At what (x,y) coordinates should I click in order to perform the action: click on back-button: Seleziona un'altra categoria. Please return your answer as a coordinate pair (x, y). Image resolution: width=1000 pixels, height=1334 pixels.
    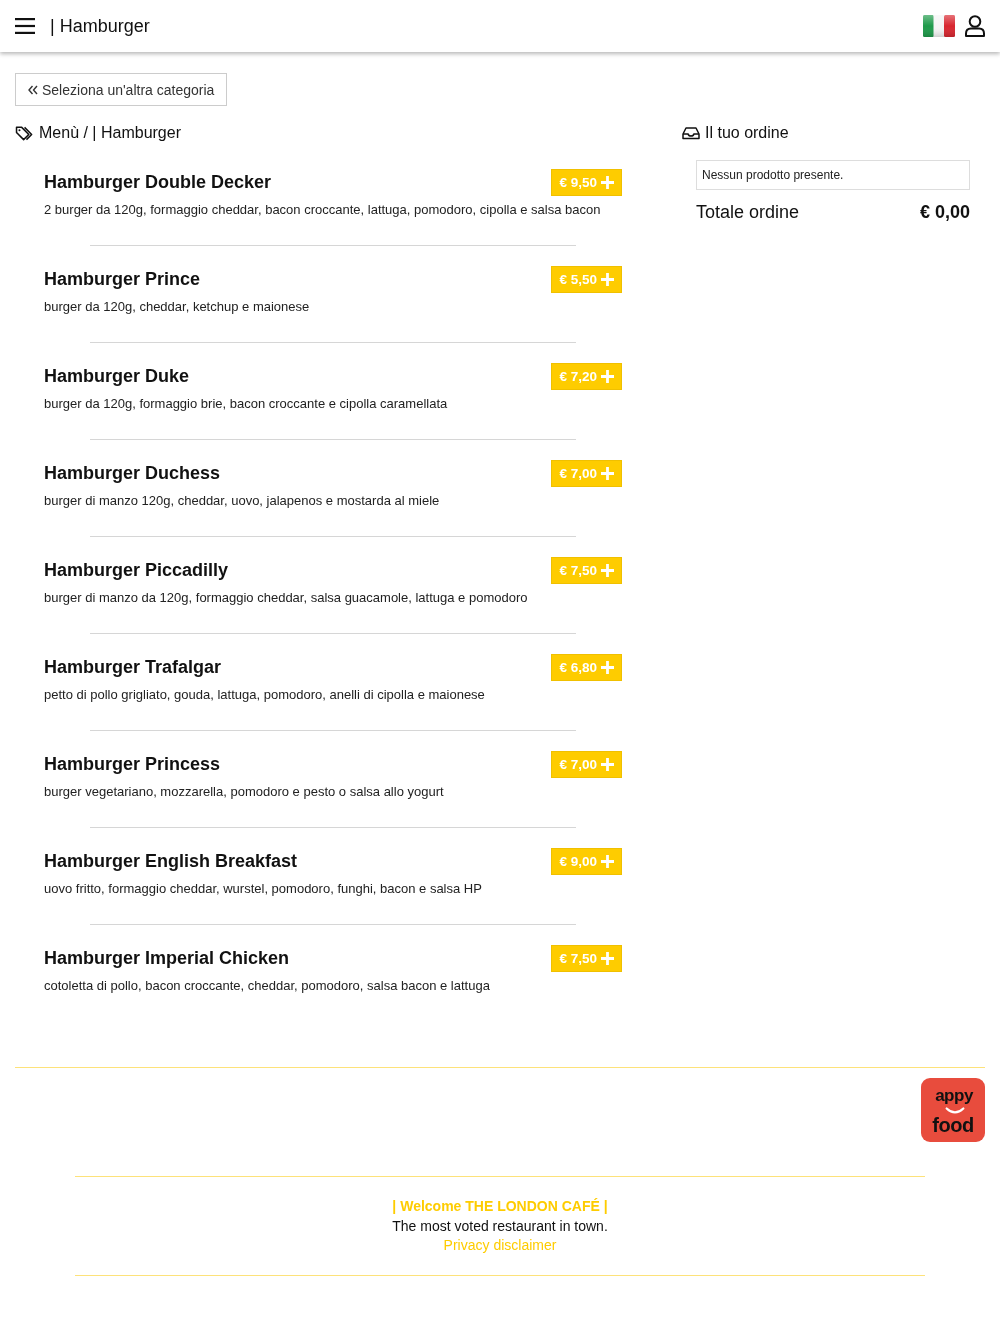
    Looking at the image, I should click on (121, 89).